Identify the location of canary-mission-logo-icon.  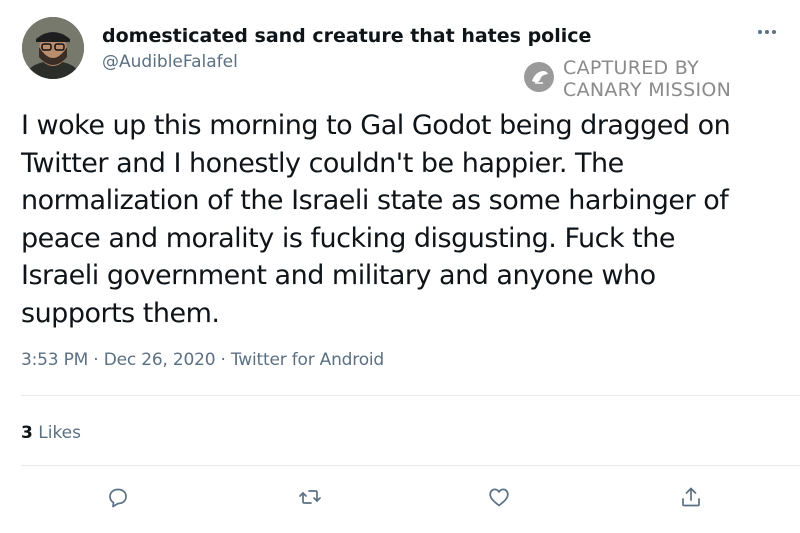
(539, 77).